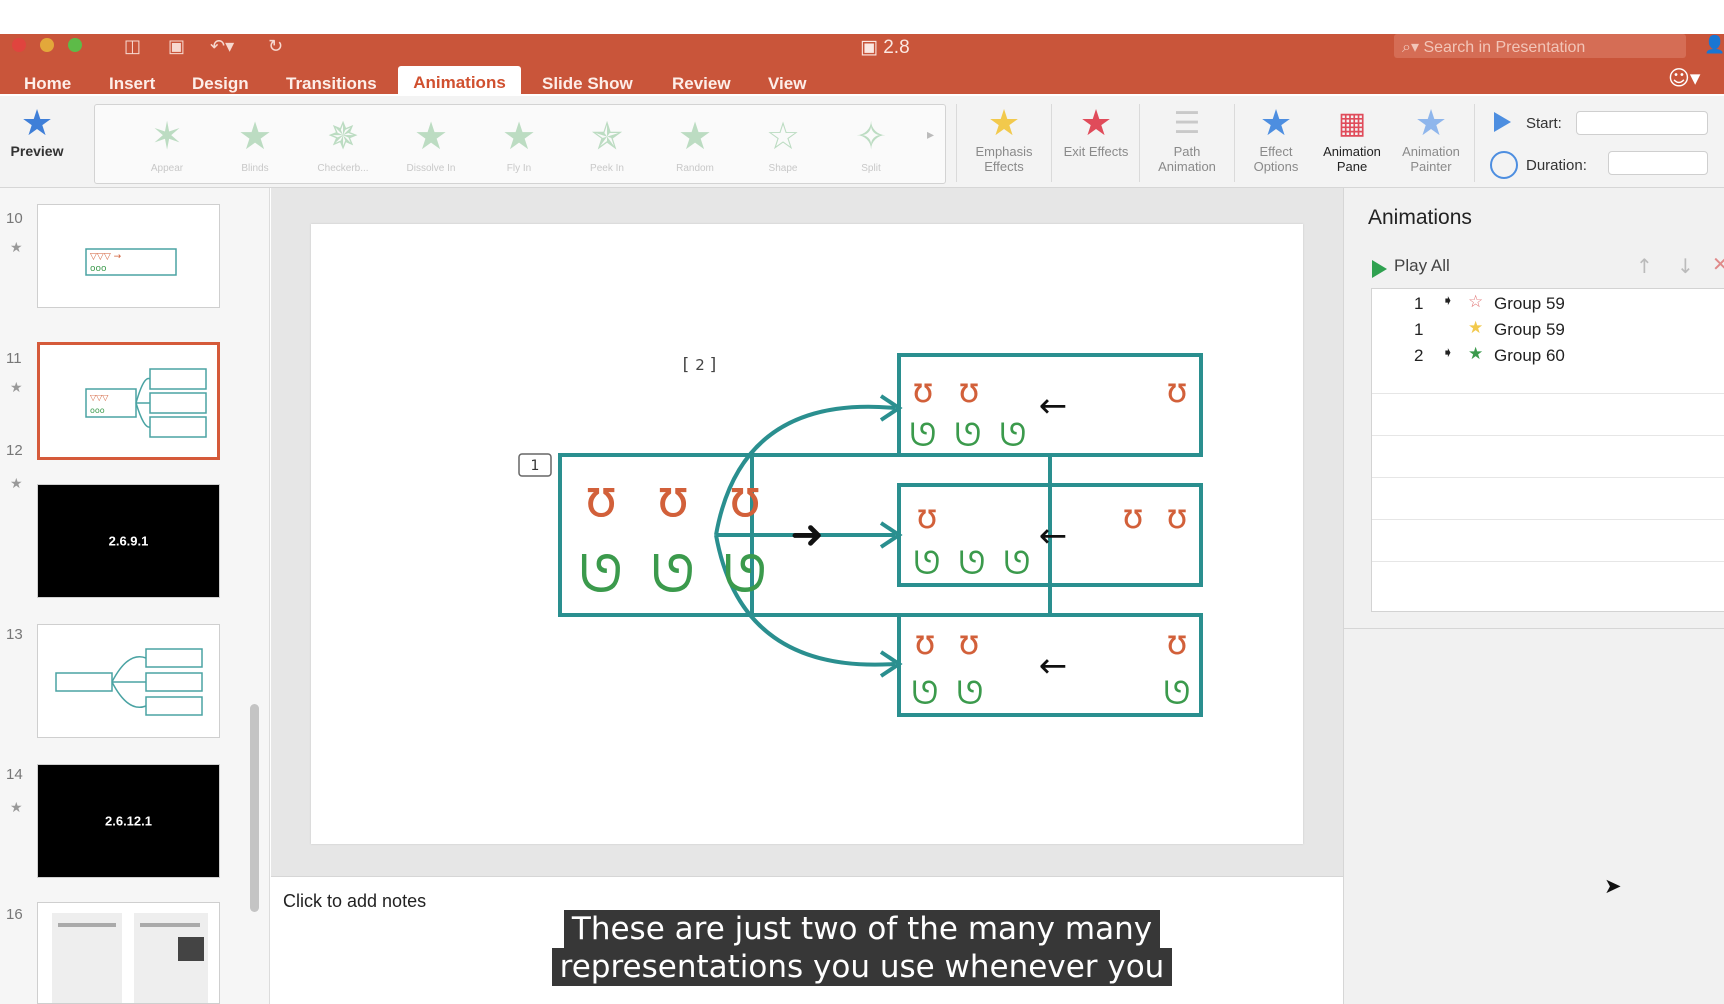 This screenshot has width=1724, height=1004. What do you see at coordinates (431, 168) in the screenshot?
I see `gallery-label: Dissolve In` at bounding box center [431, 168].